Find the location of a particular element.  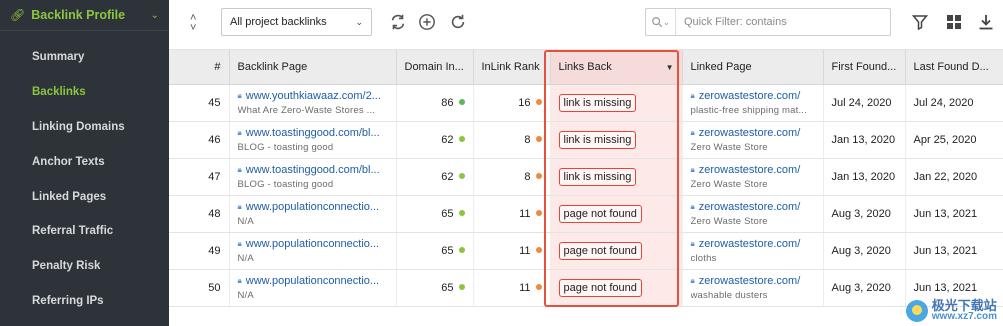

grid-icon is located at coordinates (954, 22).